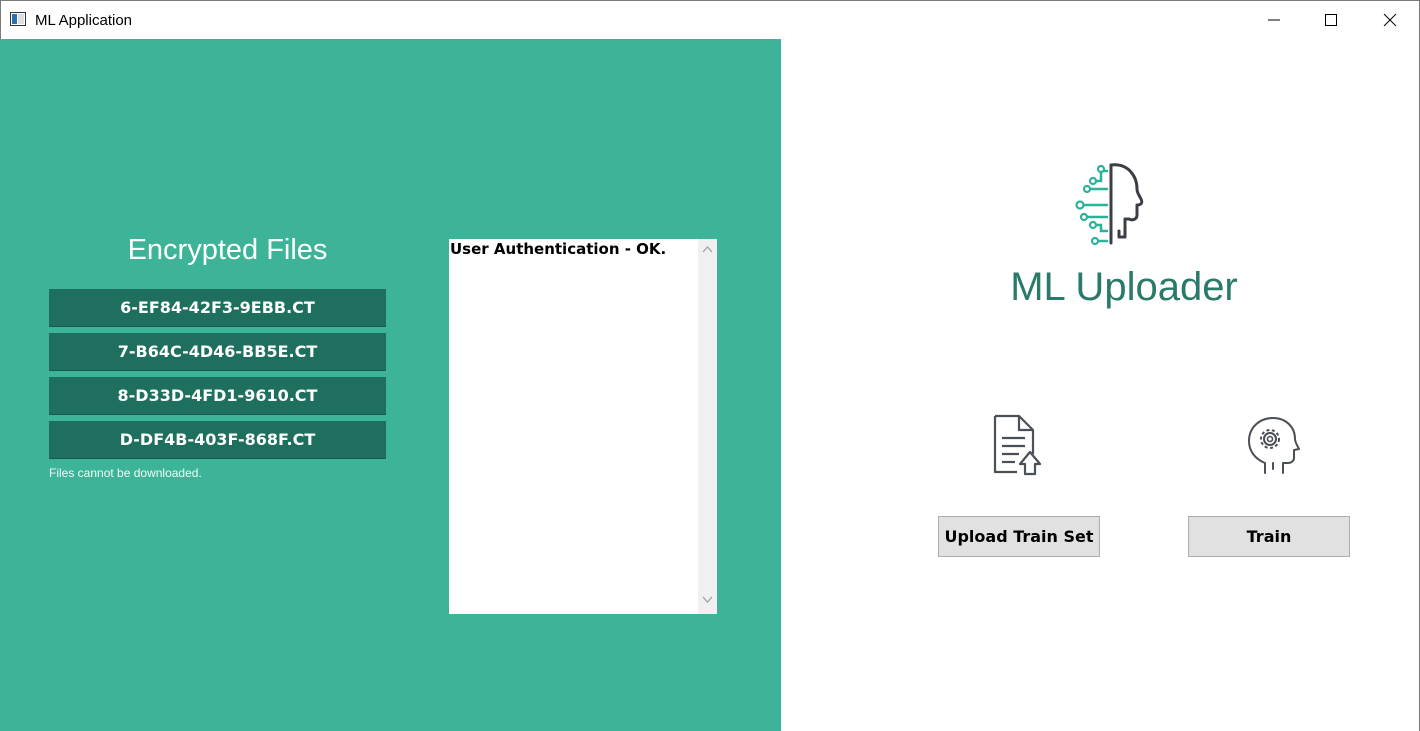  I want to click on close-button, so click(1390, 20).